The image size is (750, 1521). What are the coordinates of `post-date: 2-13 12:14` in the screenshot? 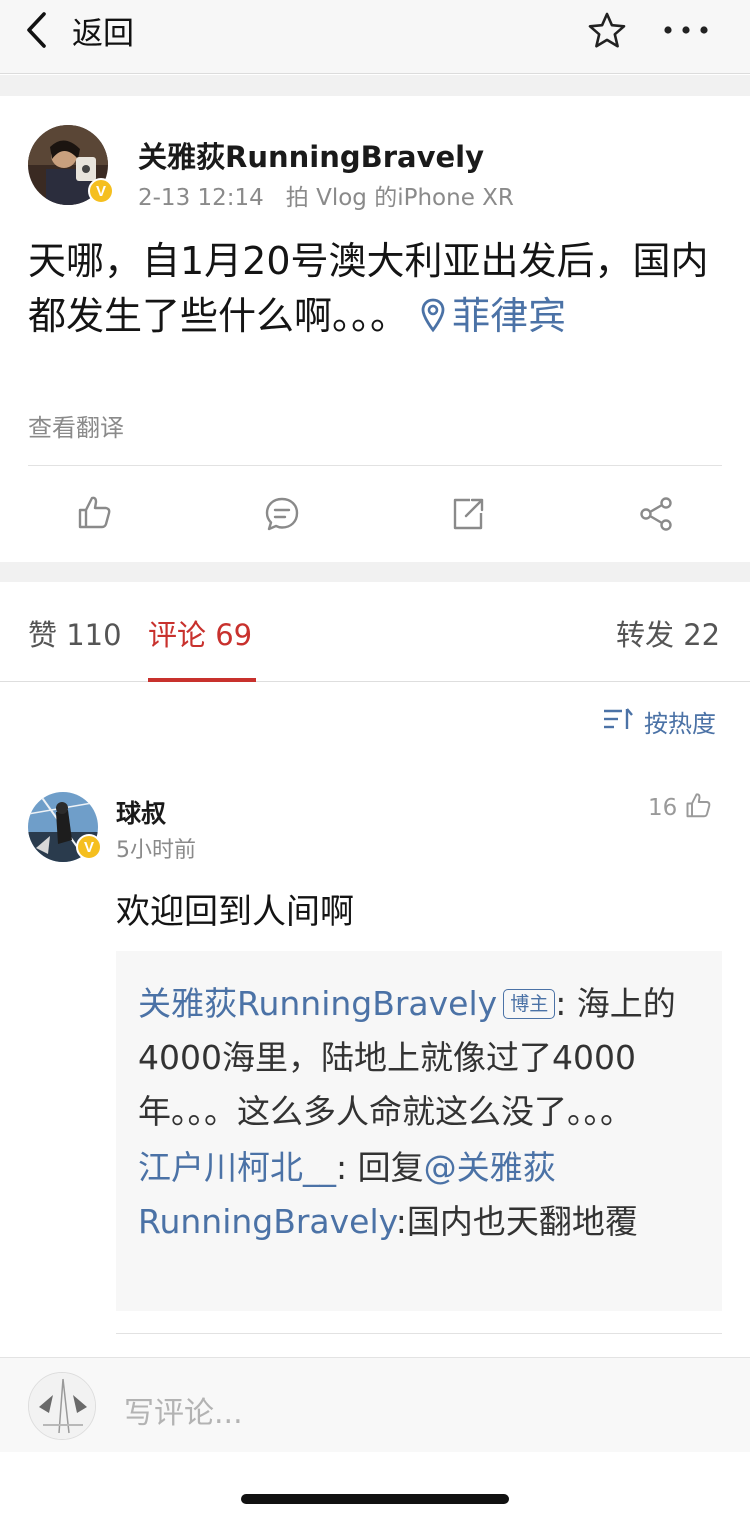 It's located at (201, 198).